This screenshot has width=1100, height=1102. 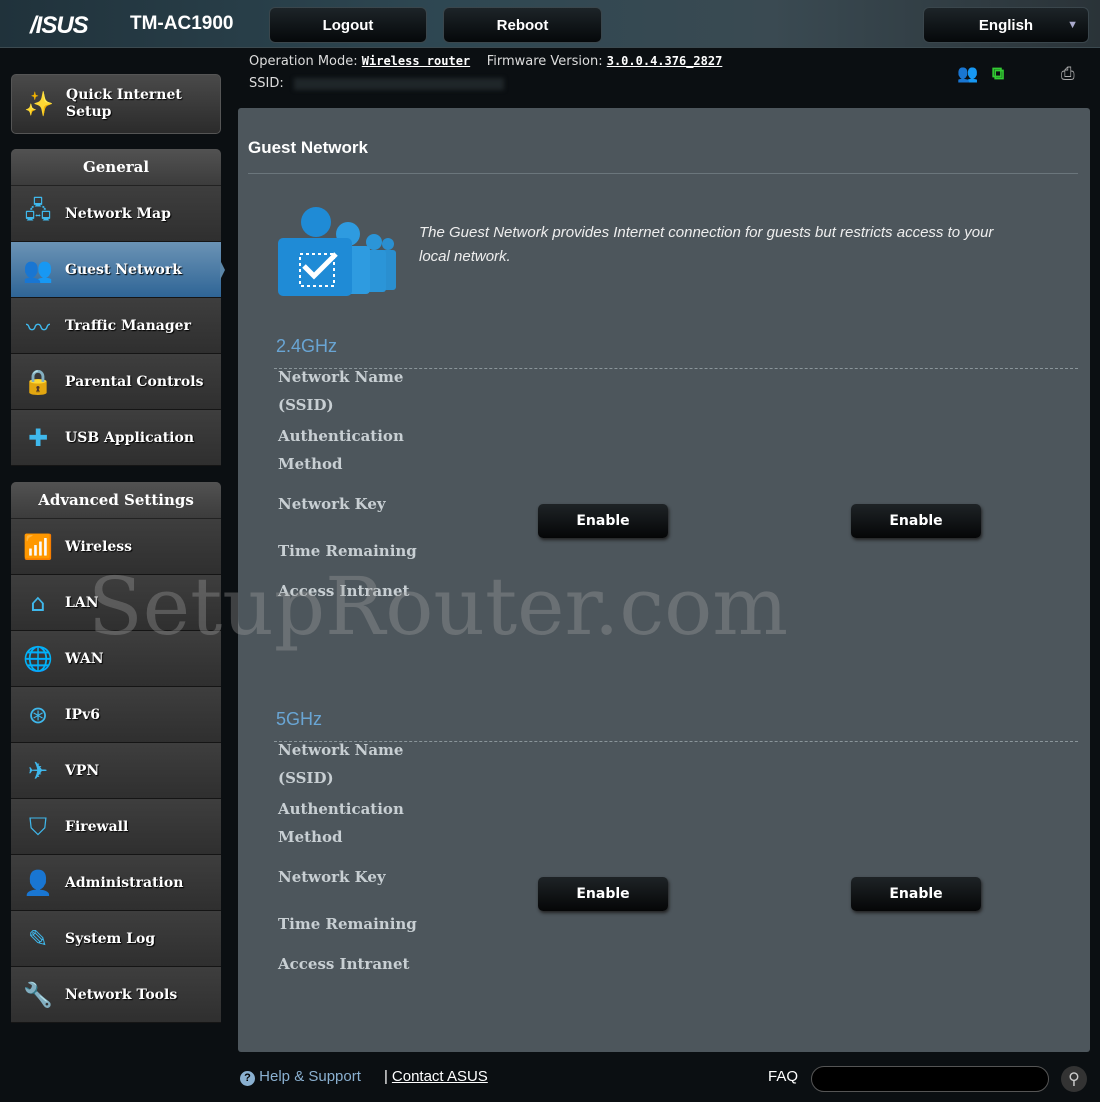 What do you see at coordinates (398, 83) in the screenshot?
I see `ssid-value-blurred` at bounding box center [398, 83].